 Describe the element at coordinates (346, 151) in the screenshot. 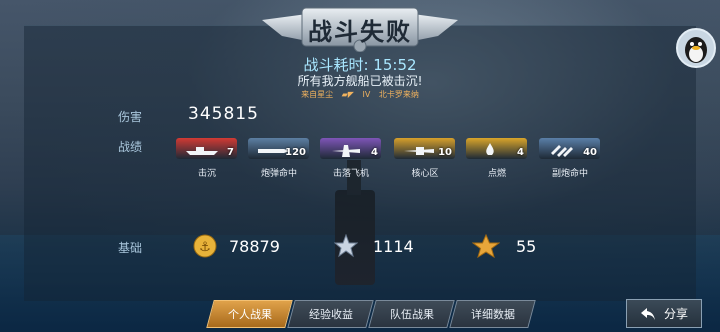

I see `plane-icon` at that location.